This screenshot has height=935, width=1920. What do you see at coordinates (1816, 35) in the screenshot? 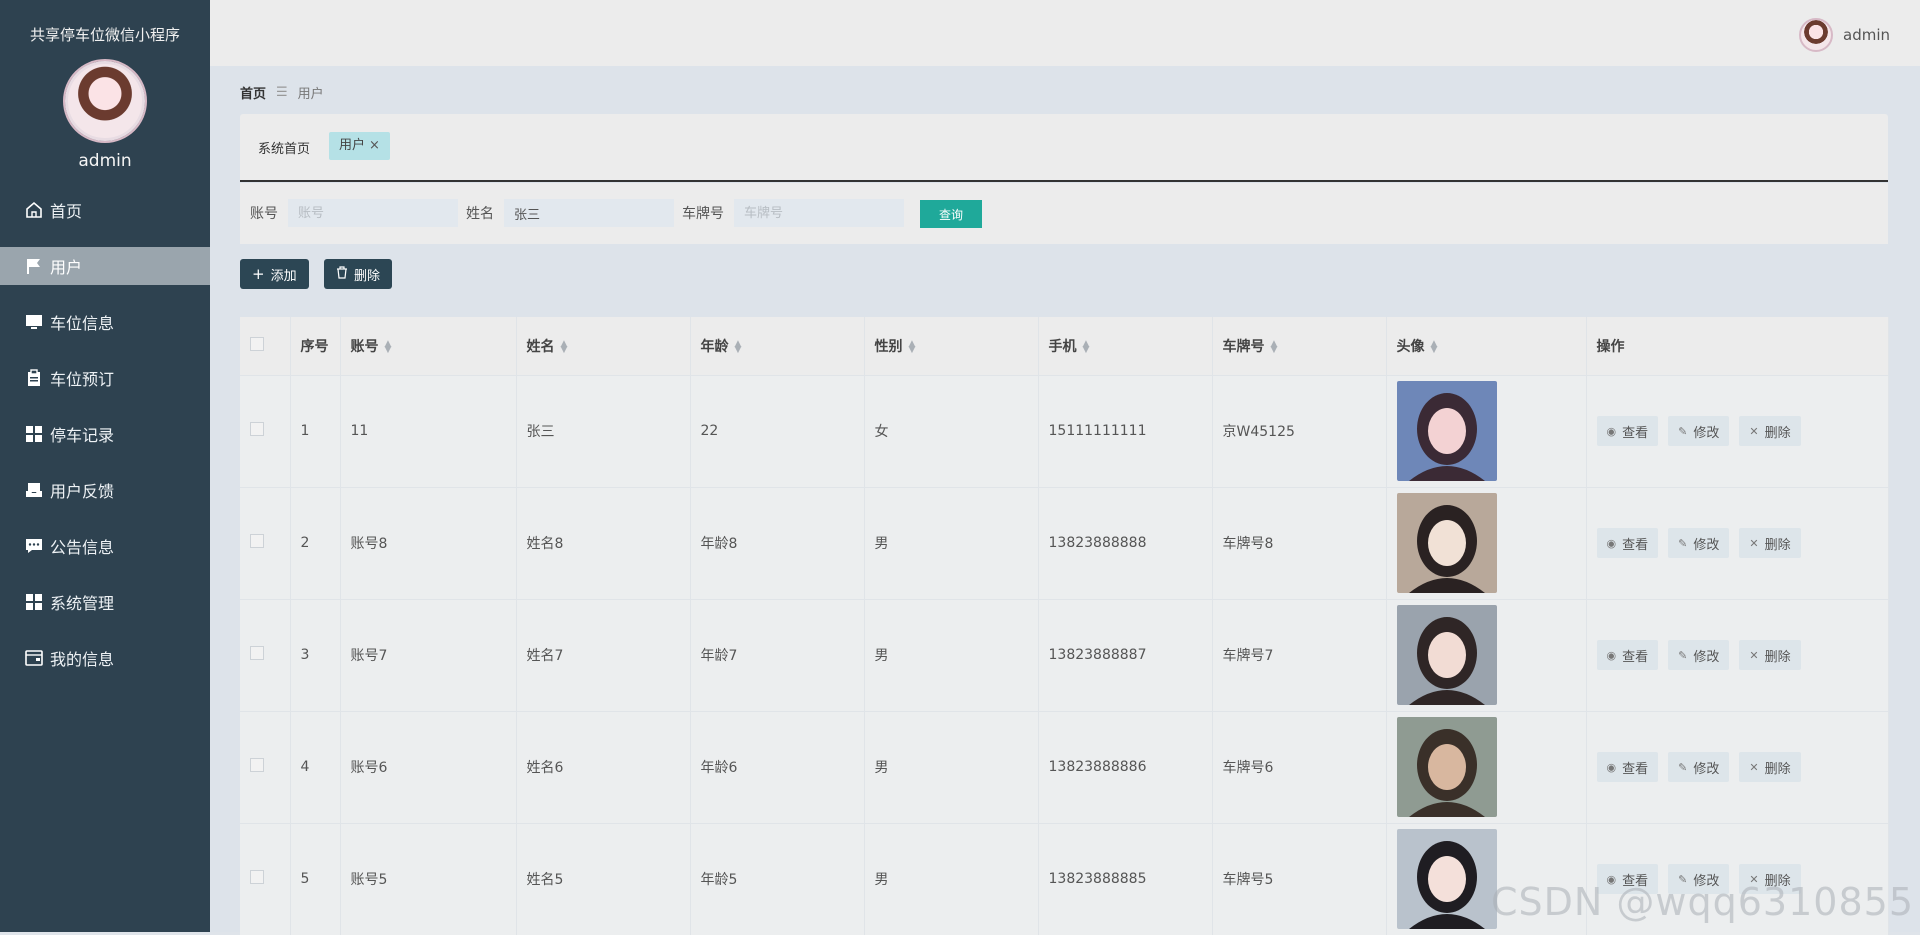
I see `avatar` at bounding box center [1816, 35].